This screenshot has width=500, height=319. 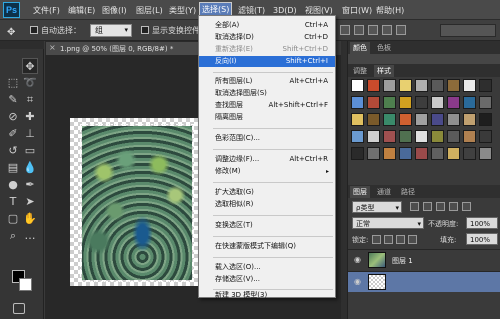 What do you see at coordinates (388, 223) in the screenshot?
I see `blend-mode-dropdown: 正常 ▾` at bounding box center [388, 223].